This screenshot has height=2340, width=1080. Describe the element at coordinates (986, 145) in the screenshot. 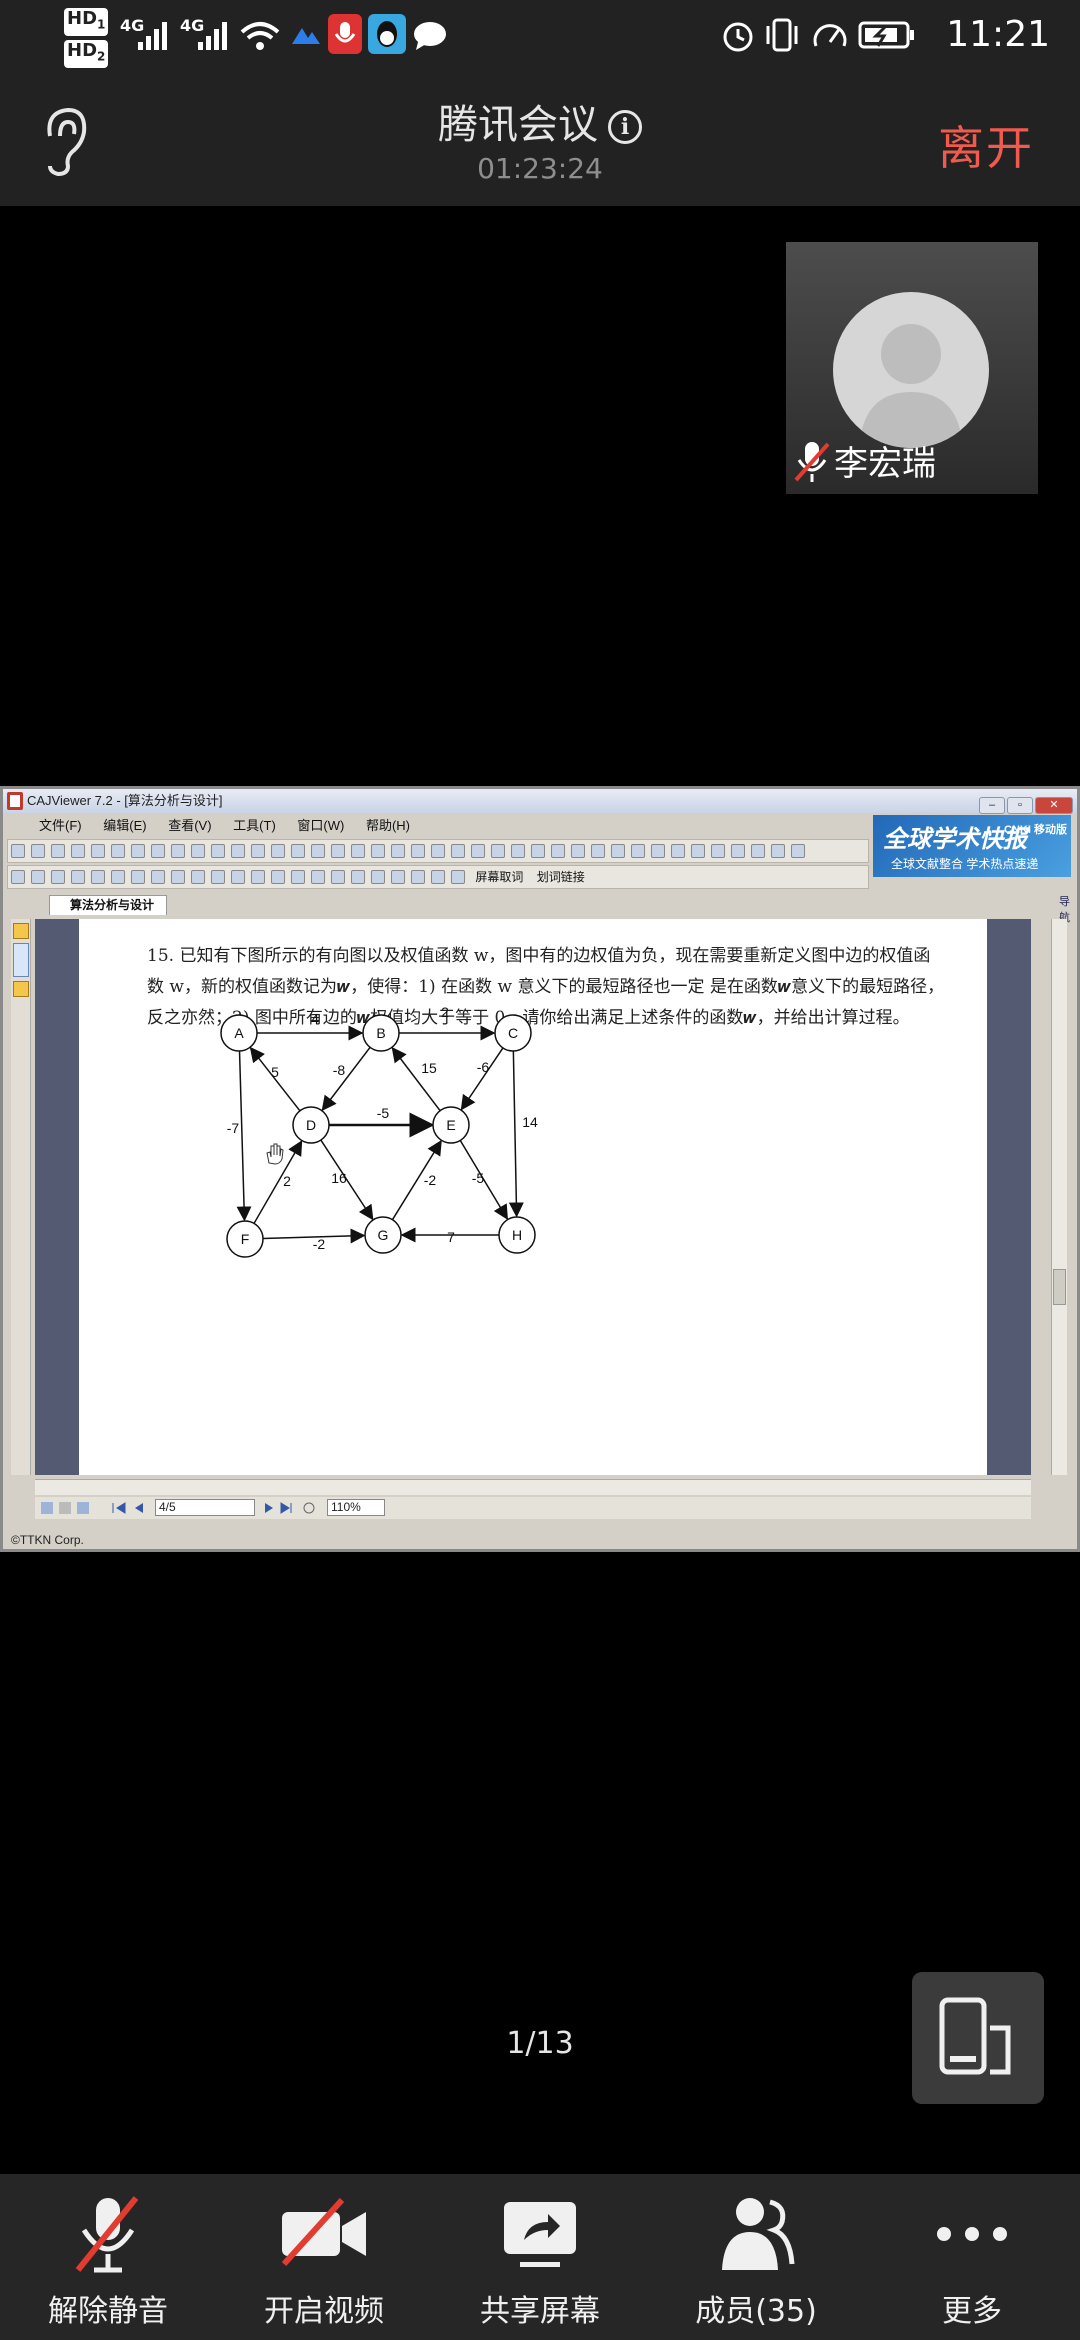

I see `leave-button: 离开` at that location.